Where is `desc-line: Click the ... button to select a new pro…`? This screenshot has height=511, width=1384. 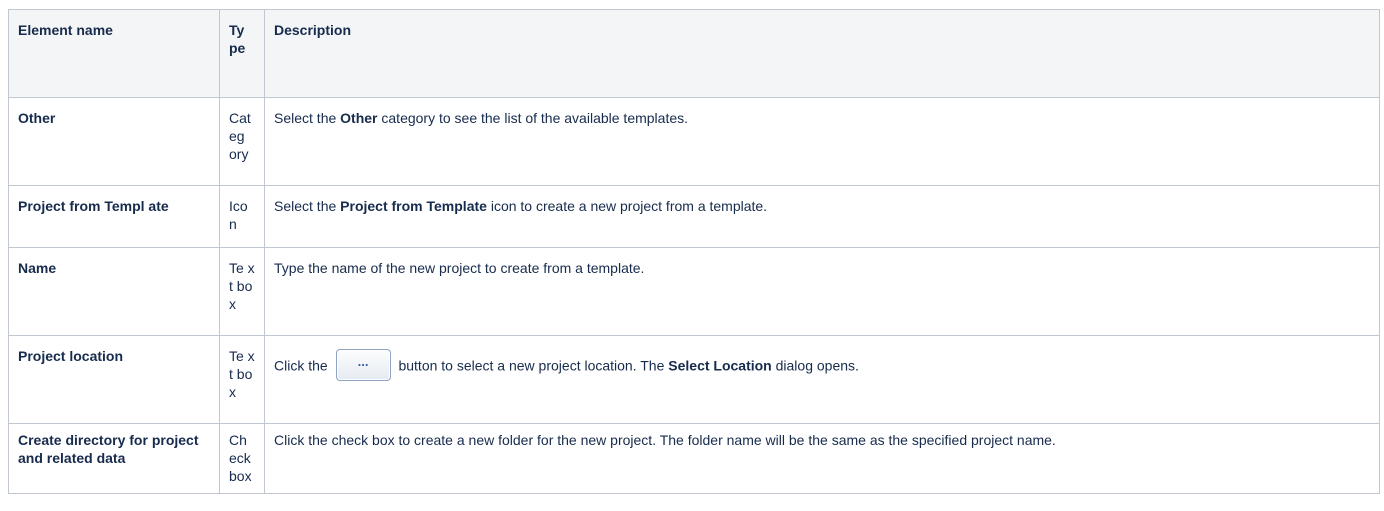 desc-line: Click the ... button to select a new pro… is located at coordinates (566, 366).